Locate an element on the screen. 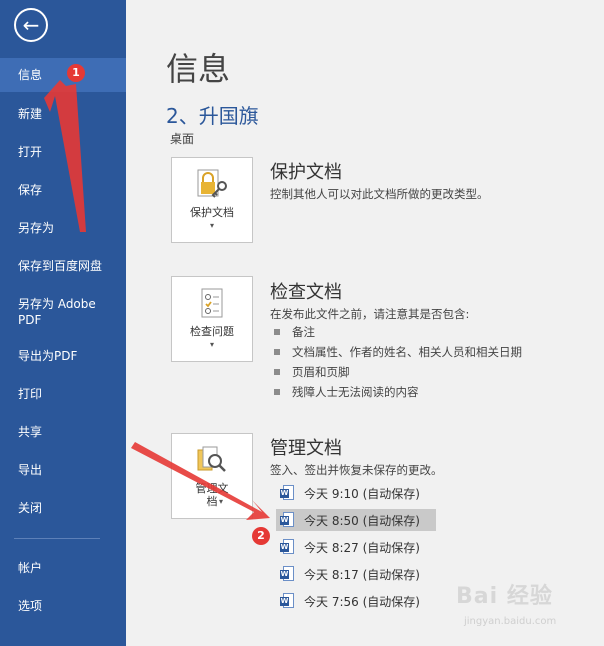  version-item: W 今天 9:10 (自动保存) is located at coordinates (356, 493).